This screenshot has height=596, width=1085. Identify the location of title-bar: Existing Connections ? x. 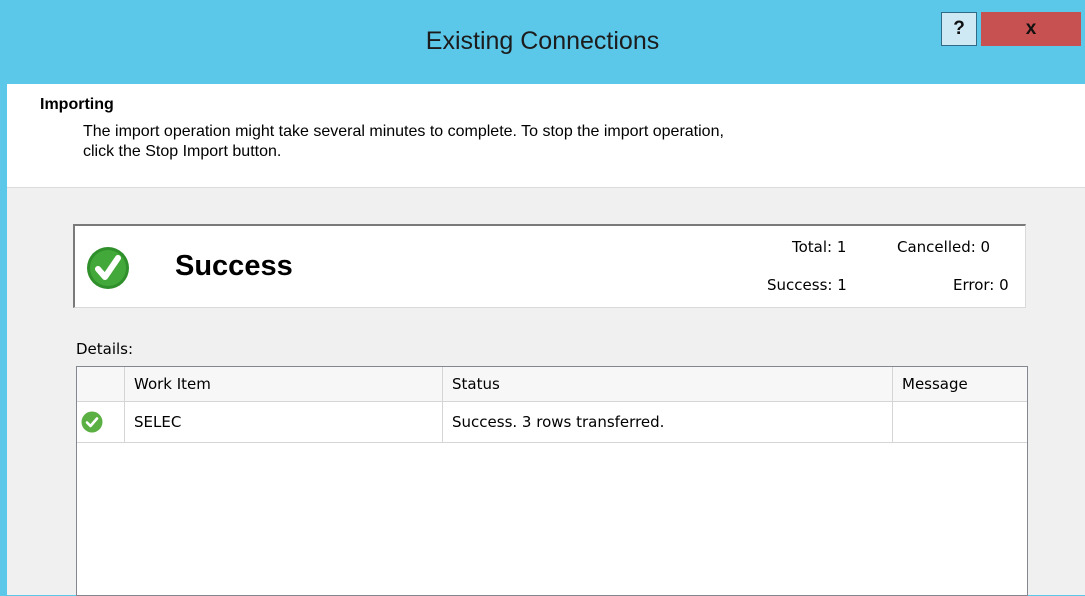
(542, 42).